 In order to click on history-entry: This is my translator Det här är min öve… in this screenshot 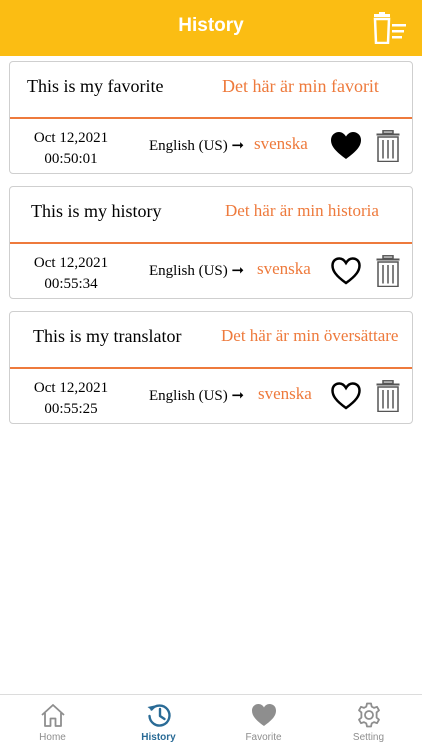, I will do `click(211, 367)`.